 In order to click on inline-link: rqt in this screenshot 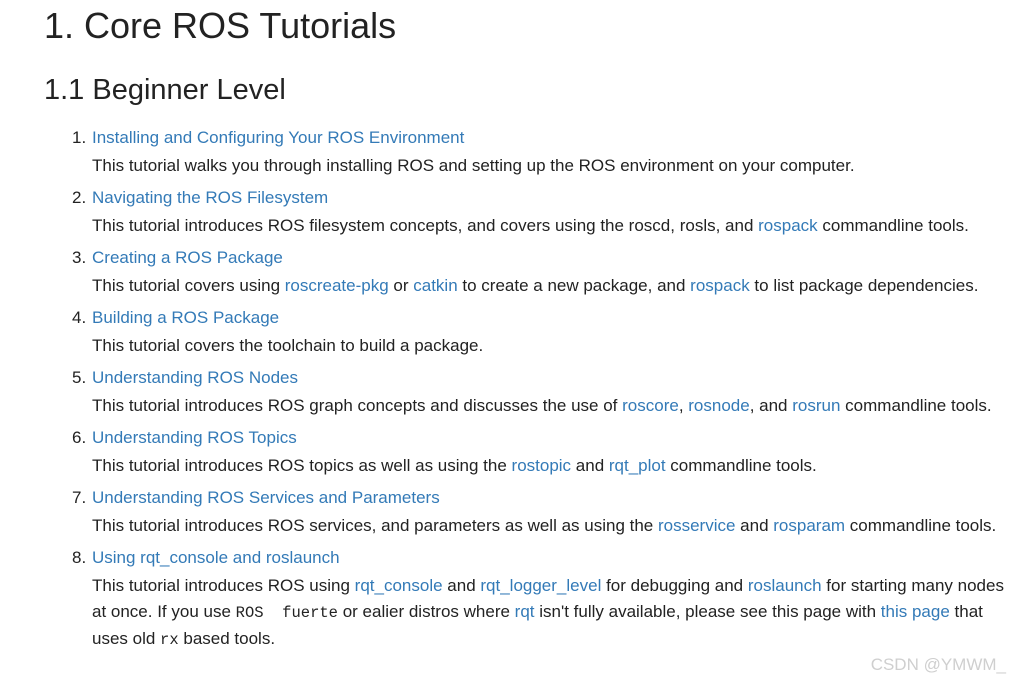, I will do `click(525, 611)`.